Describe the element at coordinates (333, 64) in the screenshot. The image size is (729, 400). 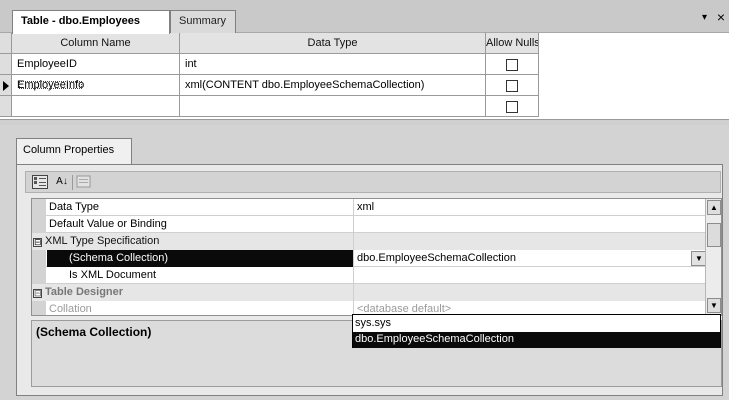
I see `data-type-cell: int` at that location.